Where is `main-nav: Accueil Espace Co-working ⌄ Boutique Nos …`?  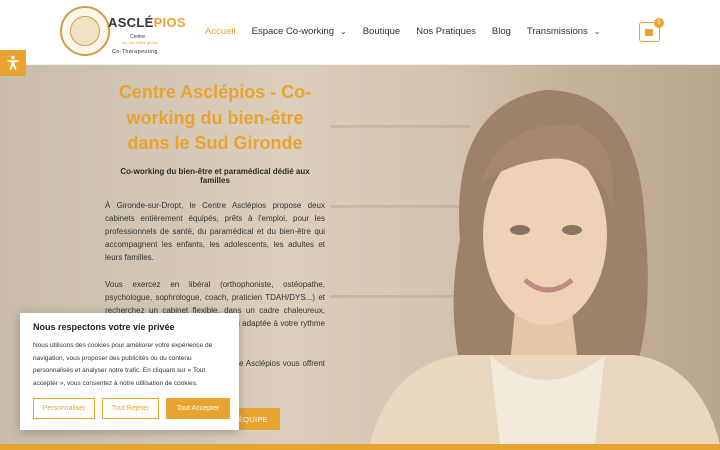
main-nav: Accueil Espace Co-working ⌄ Boutique Nos … is located at coordinates (411, 31).